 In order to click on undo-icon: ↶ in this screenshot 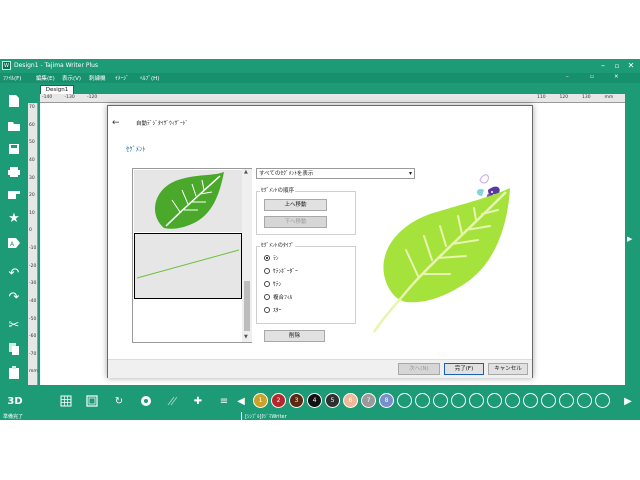, I will do `click(14, 273)`.